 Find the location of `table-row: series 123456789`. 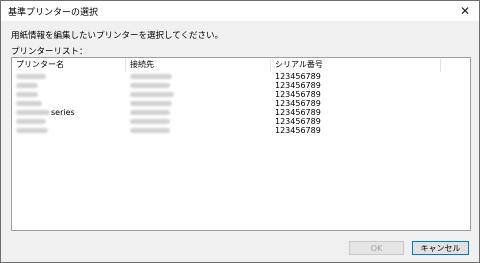

table-row: series 123456789 is located at coordinates (241, 112).